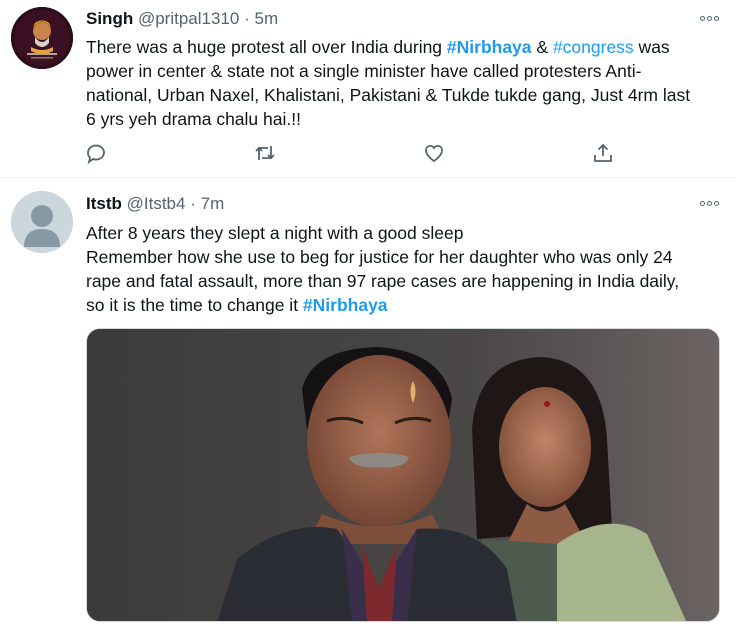 Image resolution: width=736 pixels, height=635 pixels. I want to click on tweet-header: Itstb @Itstb4 · 7m, so click(155, 204).